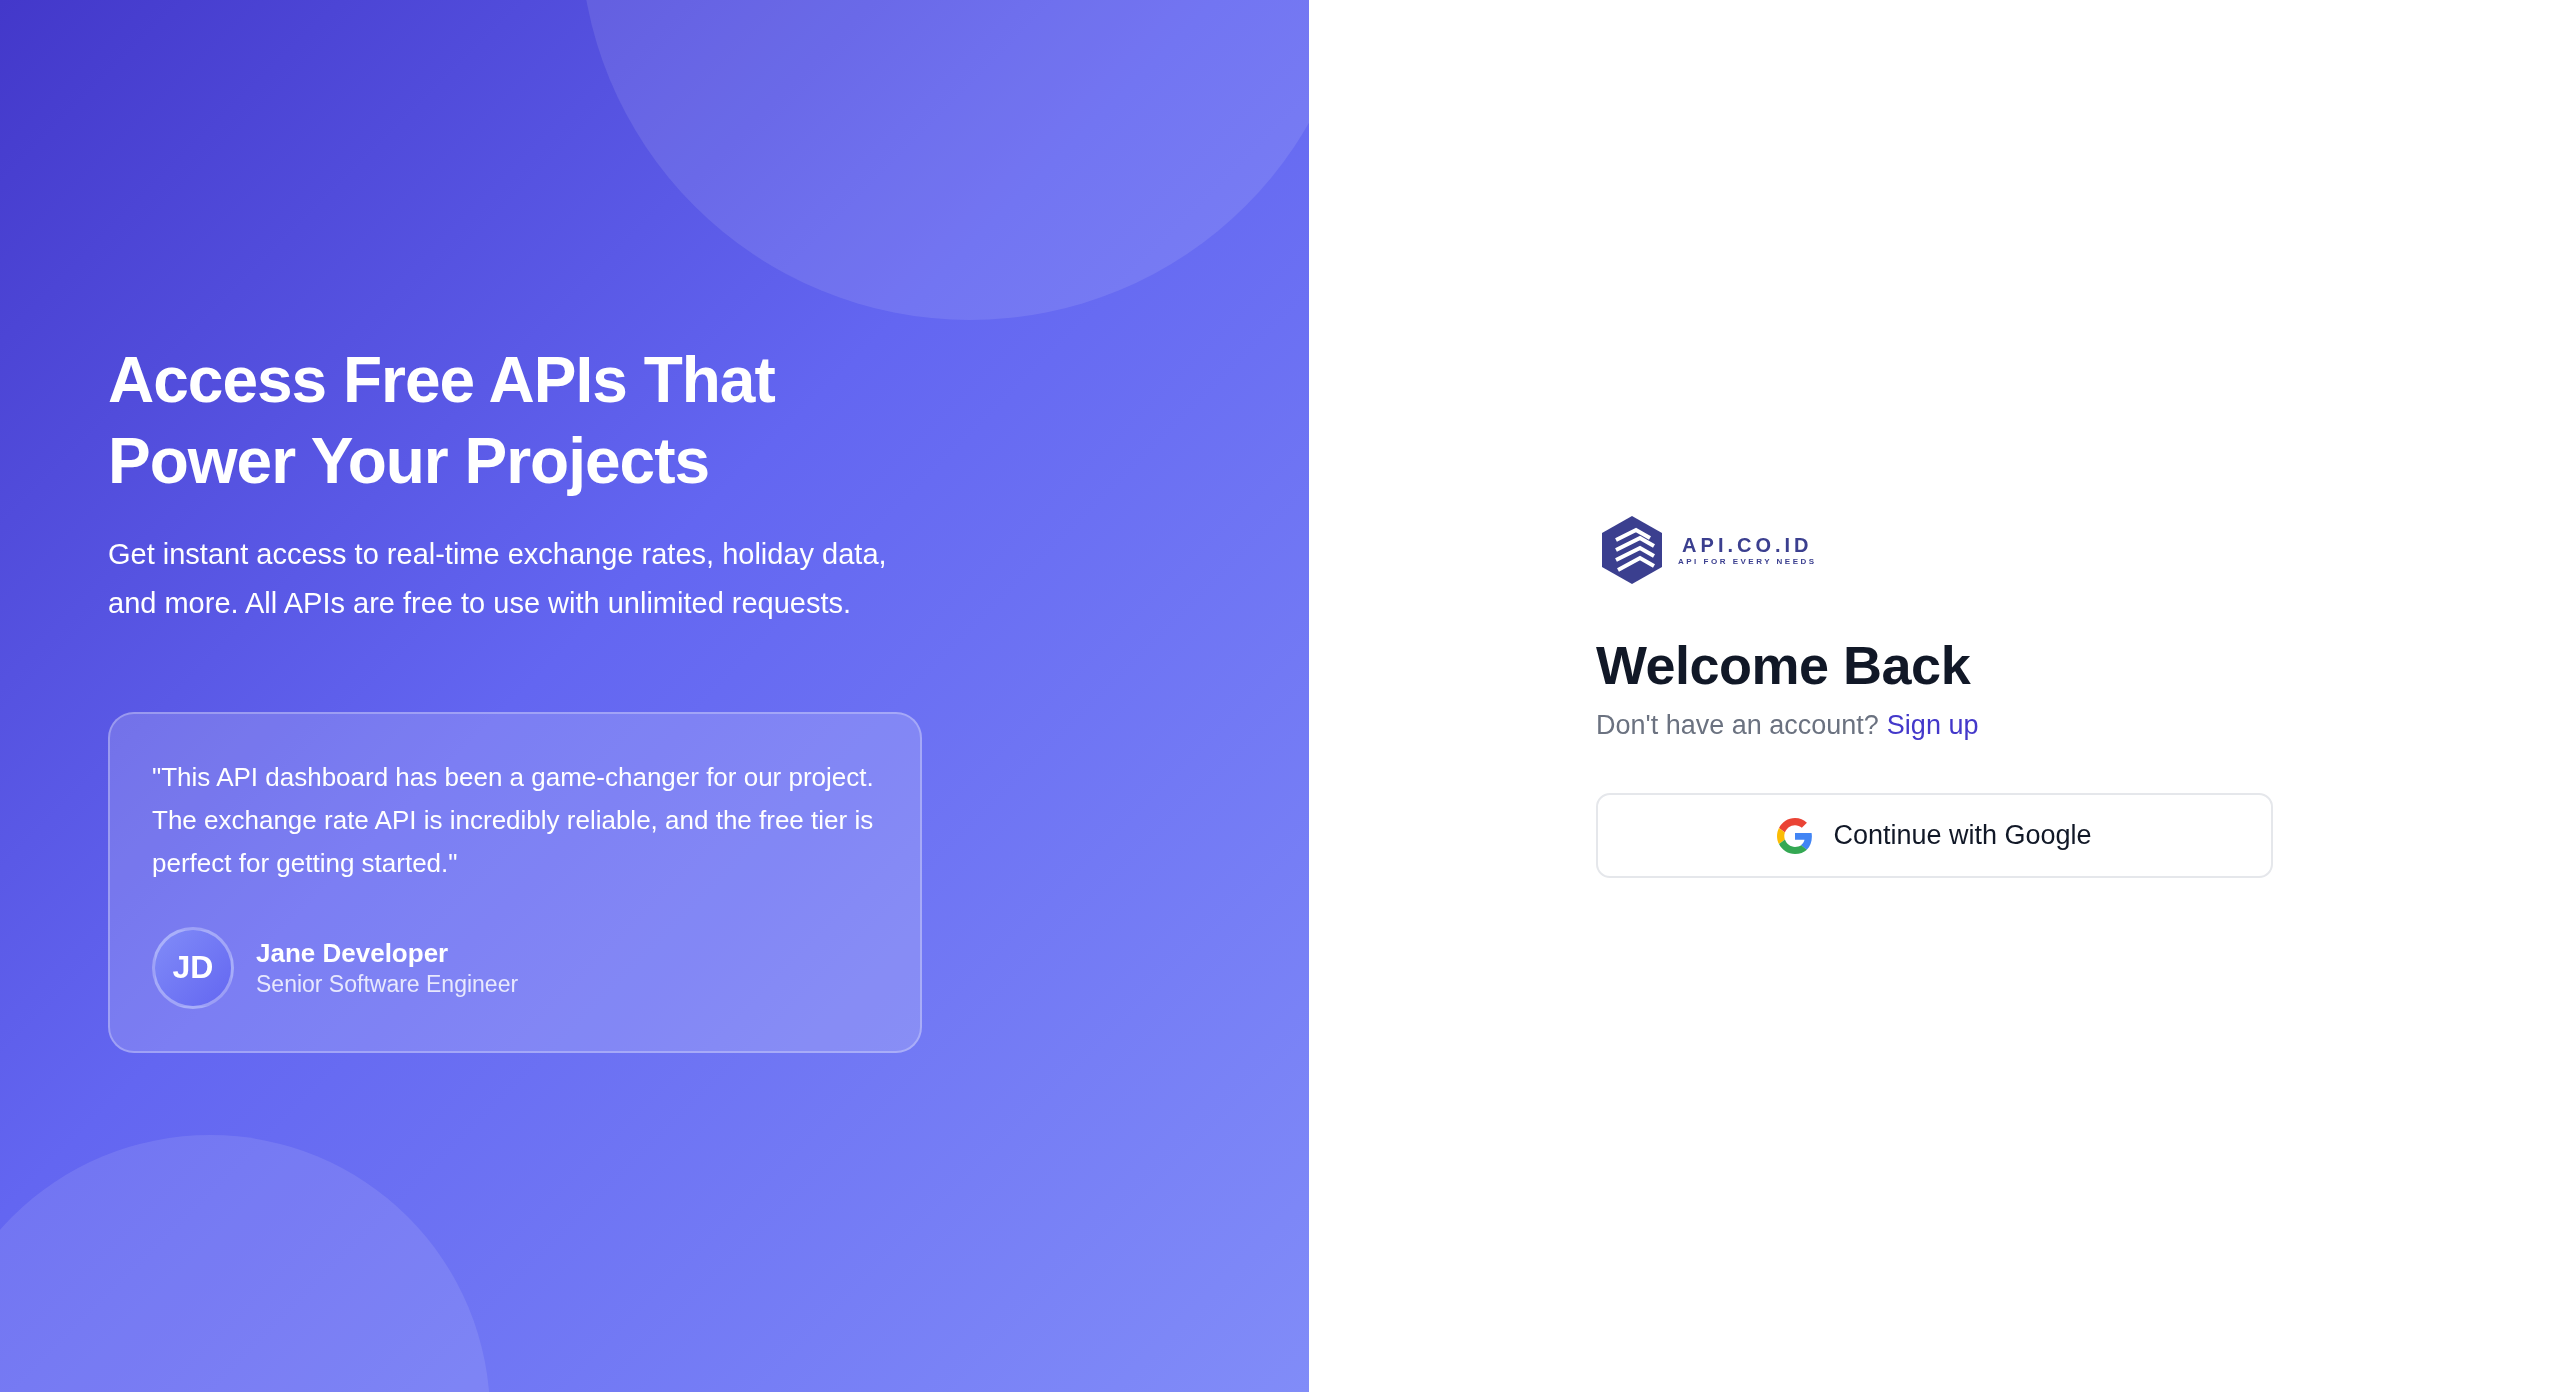 This screenshot has height=1392, width=2560. What do you see at coordinates (1934, 835) in the screenshot?
I see `google-signin-button: Continue with Google` at bounding box center [1934, 835].